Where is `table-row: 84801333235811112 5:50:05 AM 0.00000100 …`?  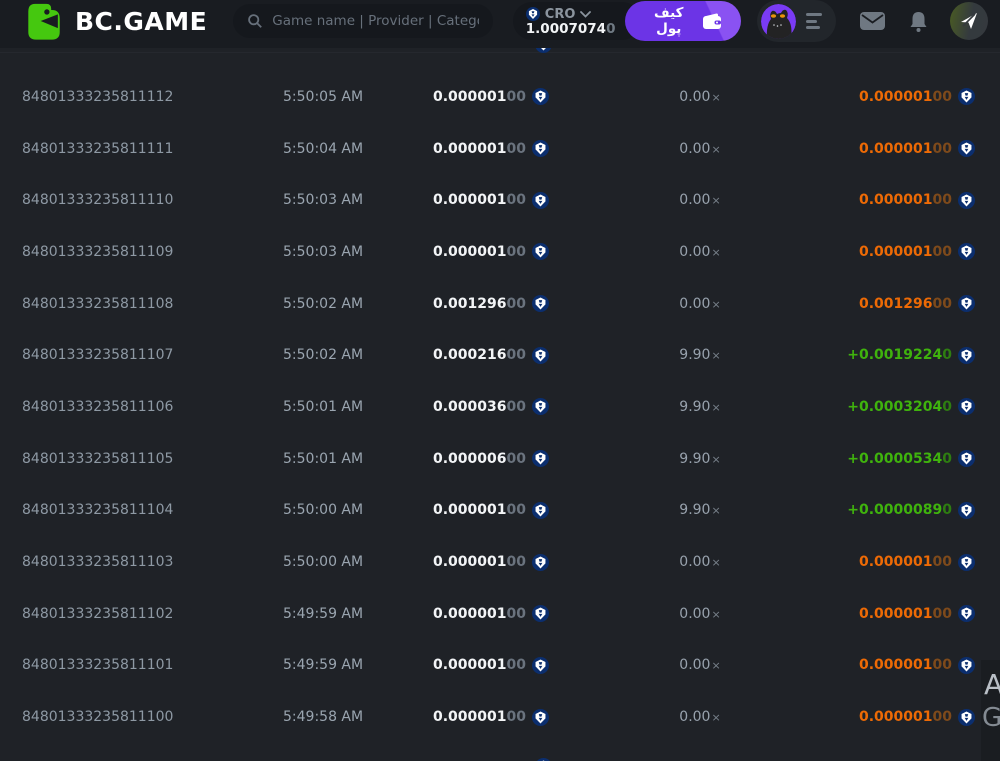
table-row: 84801333235811112 5:50:05 AM 0.00000100 … is located at coordinates (500, 97).